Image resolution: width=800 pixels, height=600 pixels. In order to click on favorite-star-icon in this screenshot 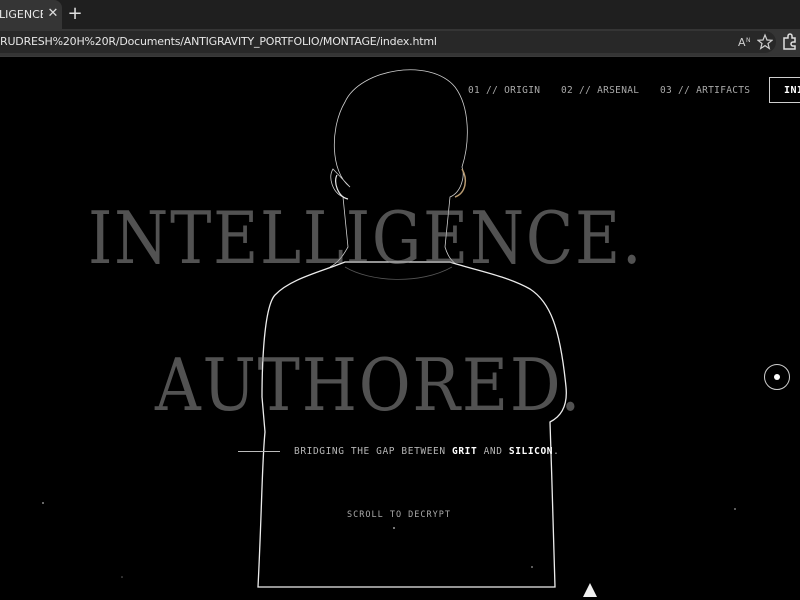, I will do `click(765, 42)`.